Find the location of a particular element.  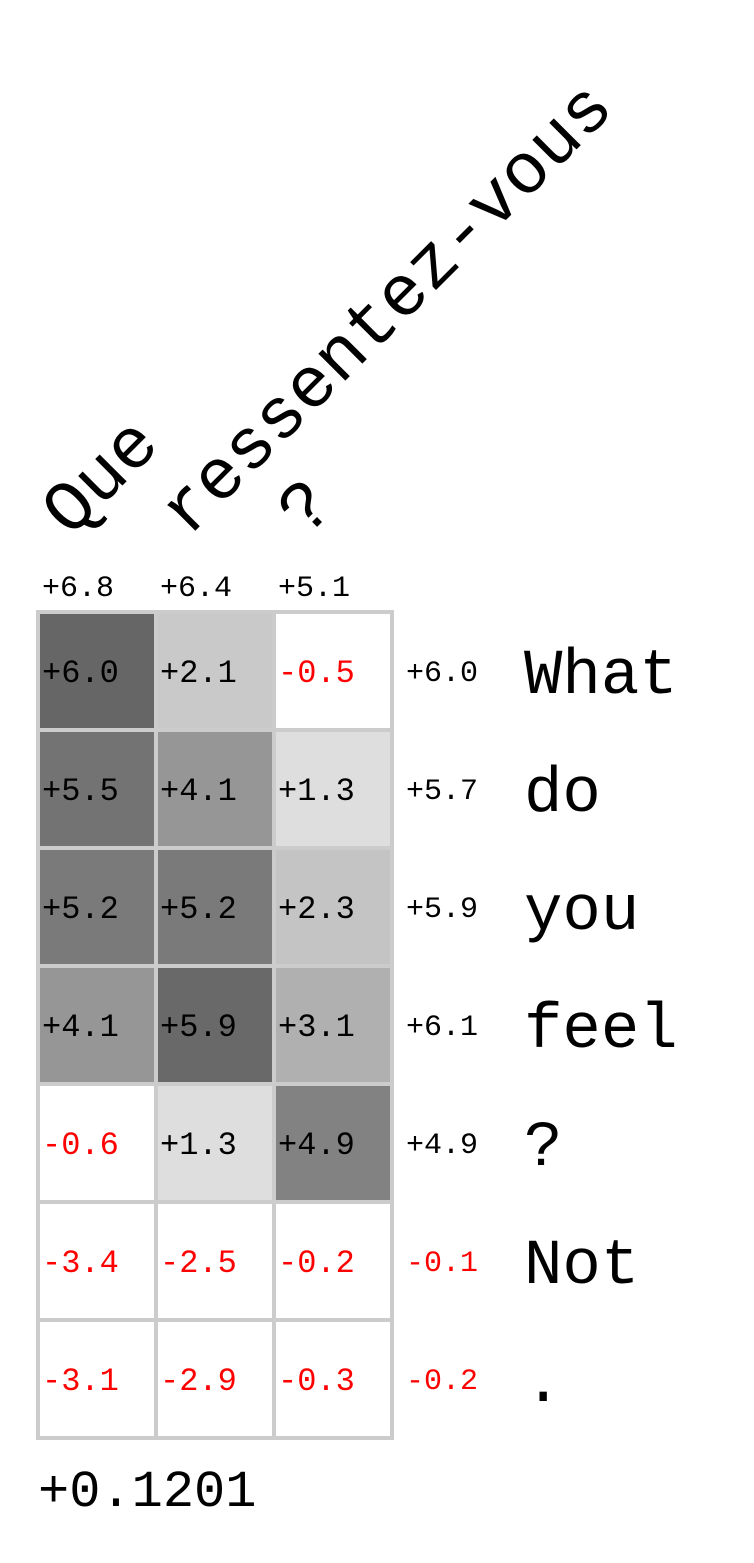

row-token-label: you is located at coordinates (581, 913).